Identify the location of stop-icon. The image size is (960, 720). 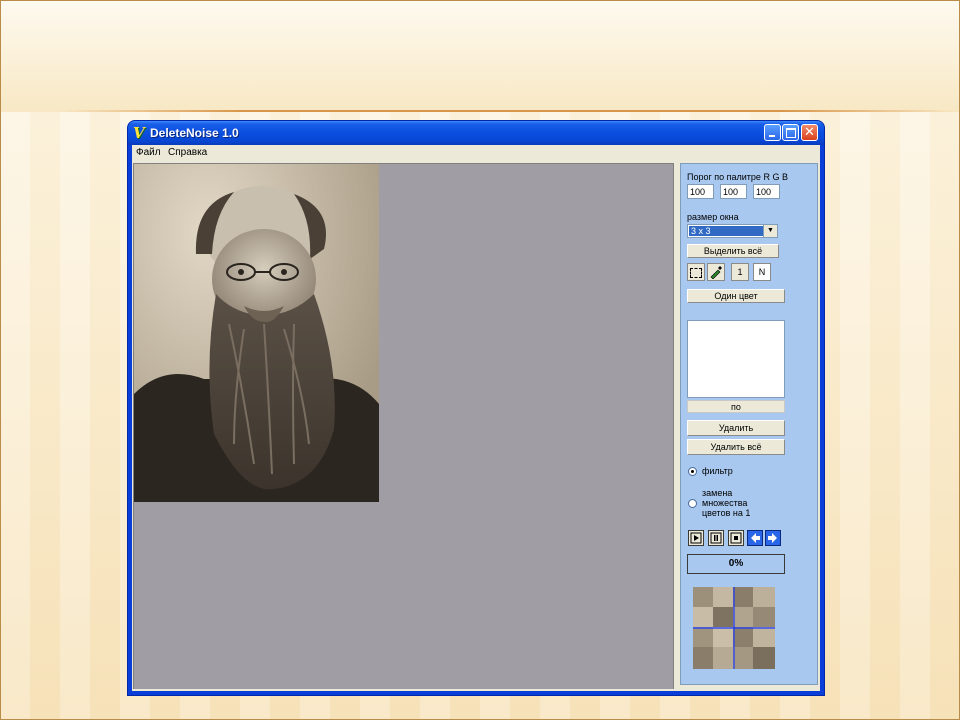
(736, 538).